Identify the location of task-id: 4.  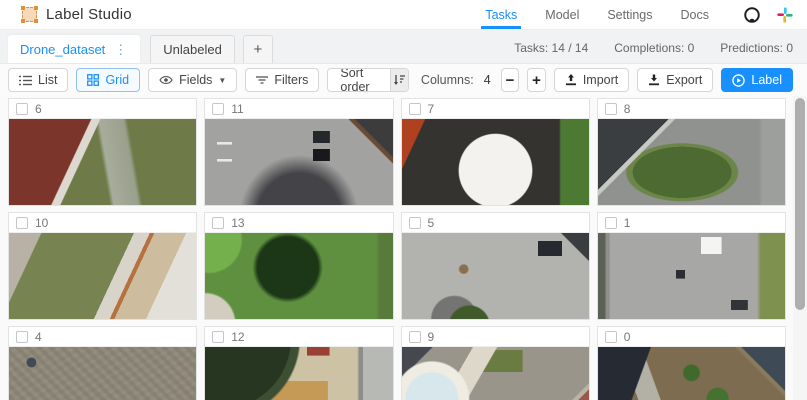
(38, 336).